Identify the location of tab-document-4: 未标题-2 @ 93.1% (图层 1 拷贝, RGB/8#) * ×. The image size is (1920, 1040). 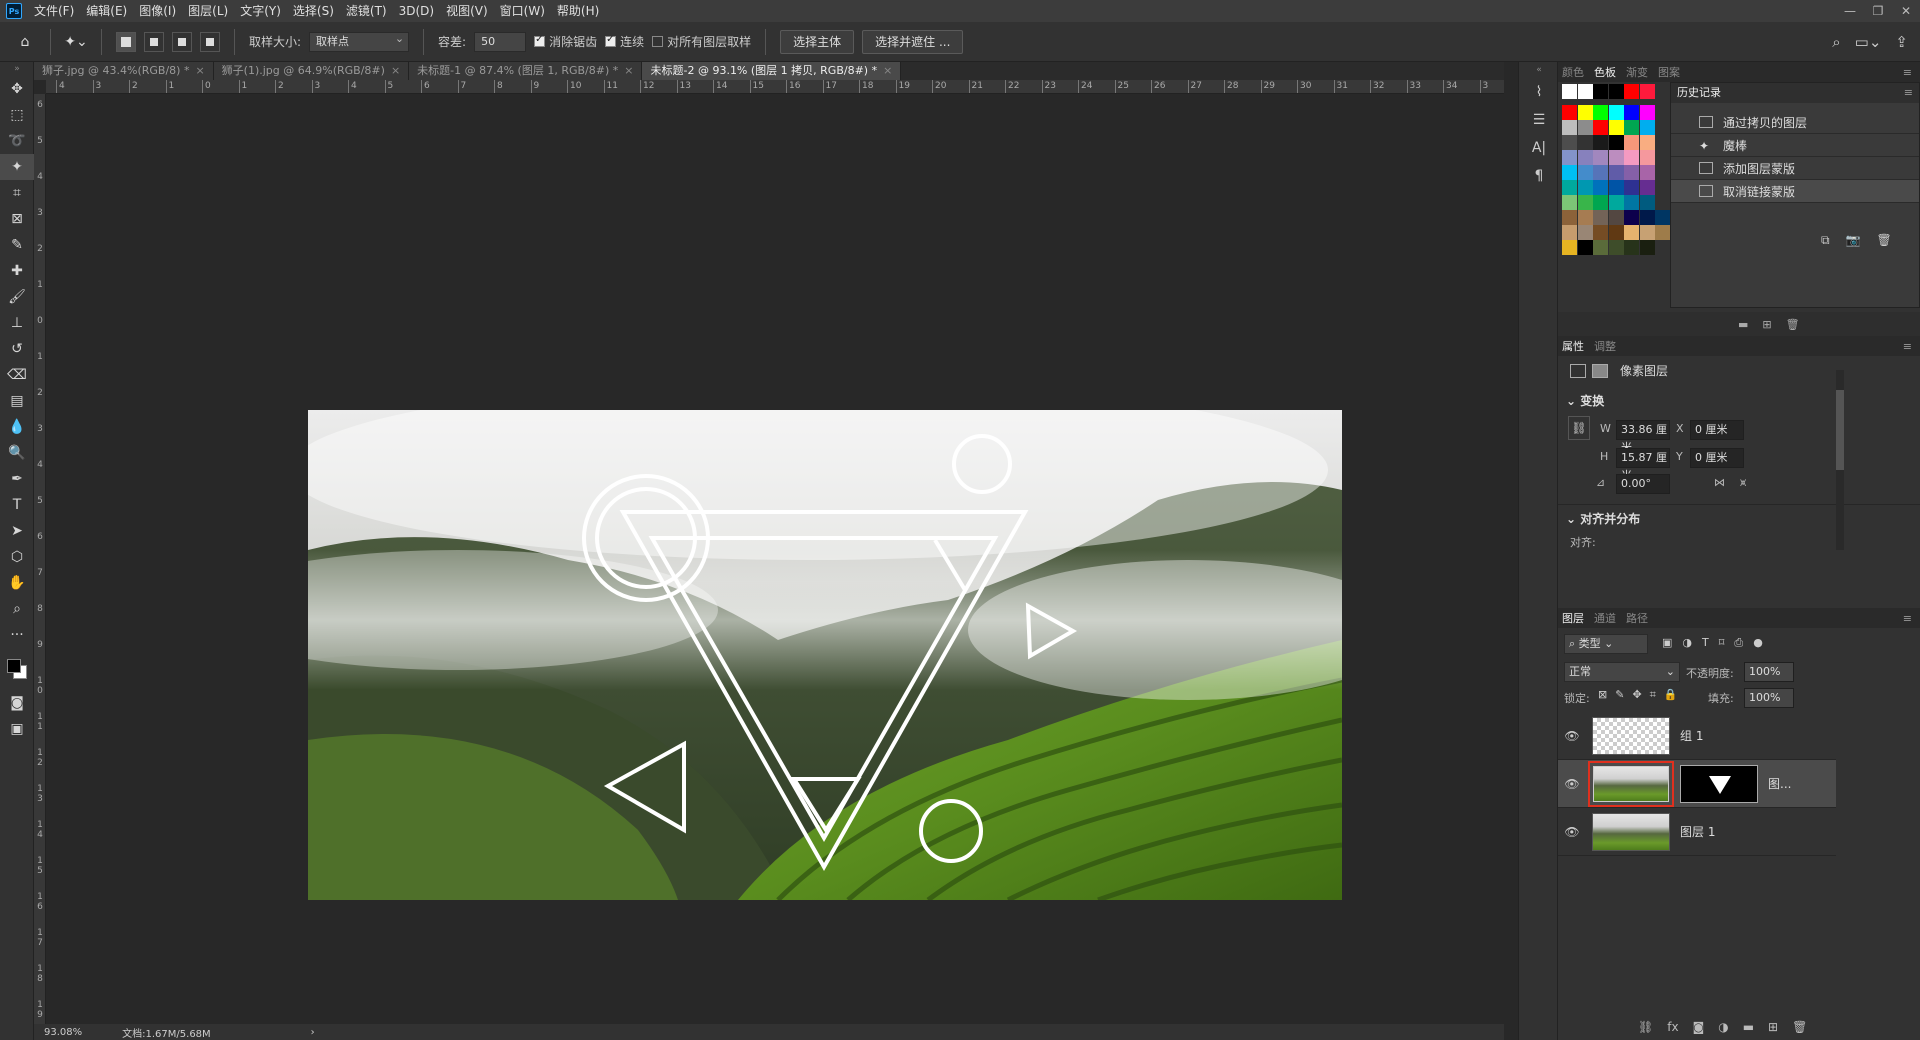
(772, 71).